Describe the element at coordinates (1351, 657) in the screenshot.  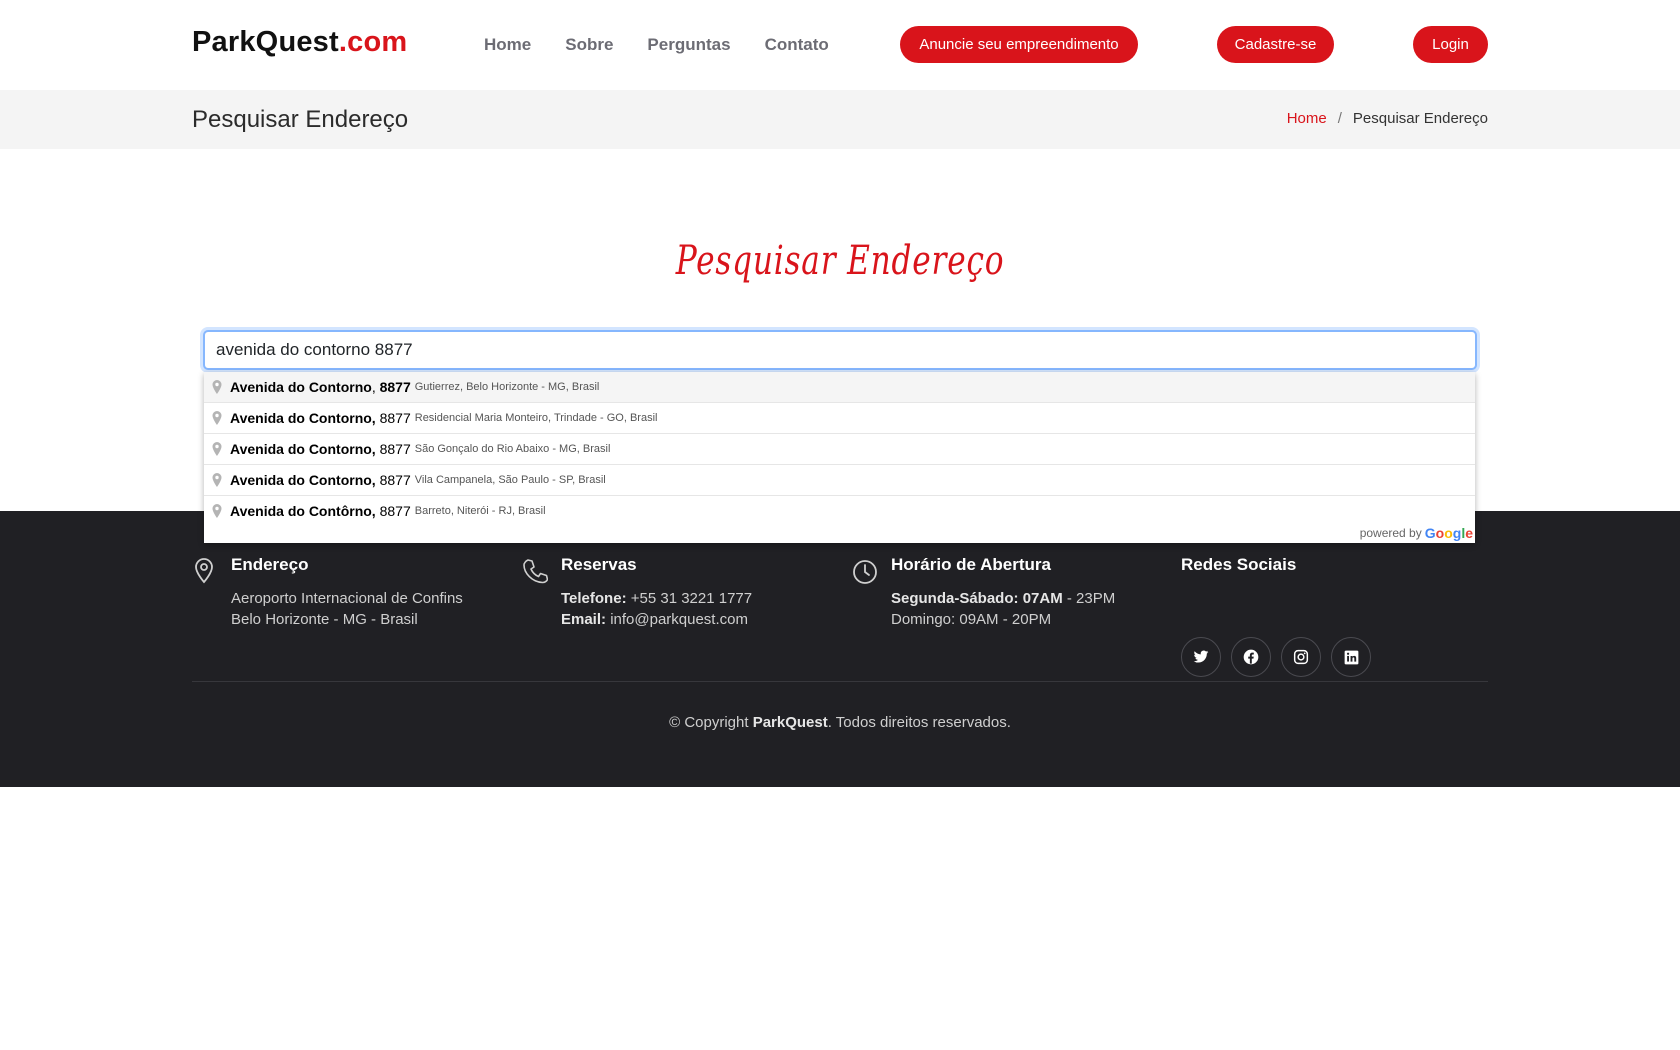
I see `linkedin-icon` at that location.